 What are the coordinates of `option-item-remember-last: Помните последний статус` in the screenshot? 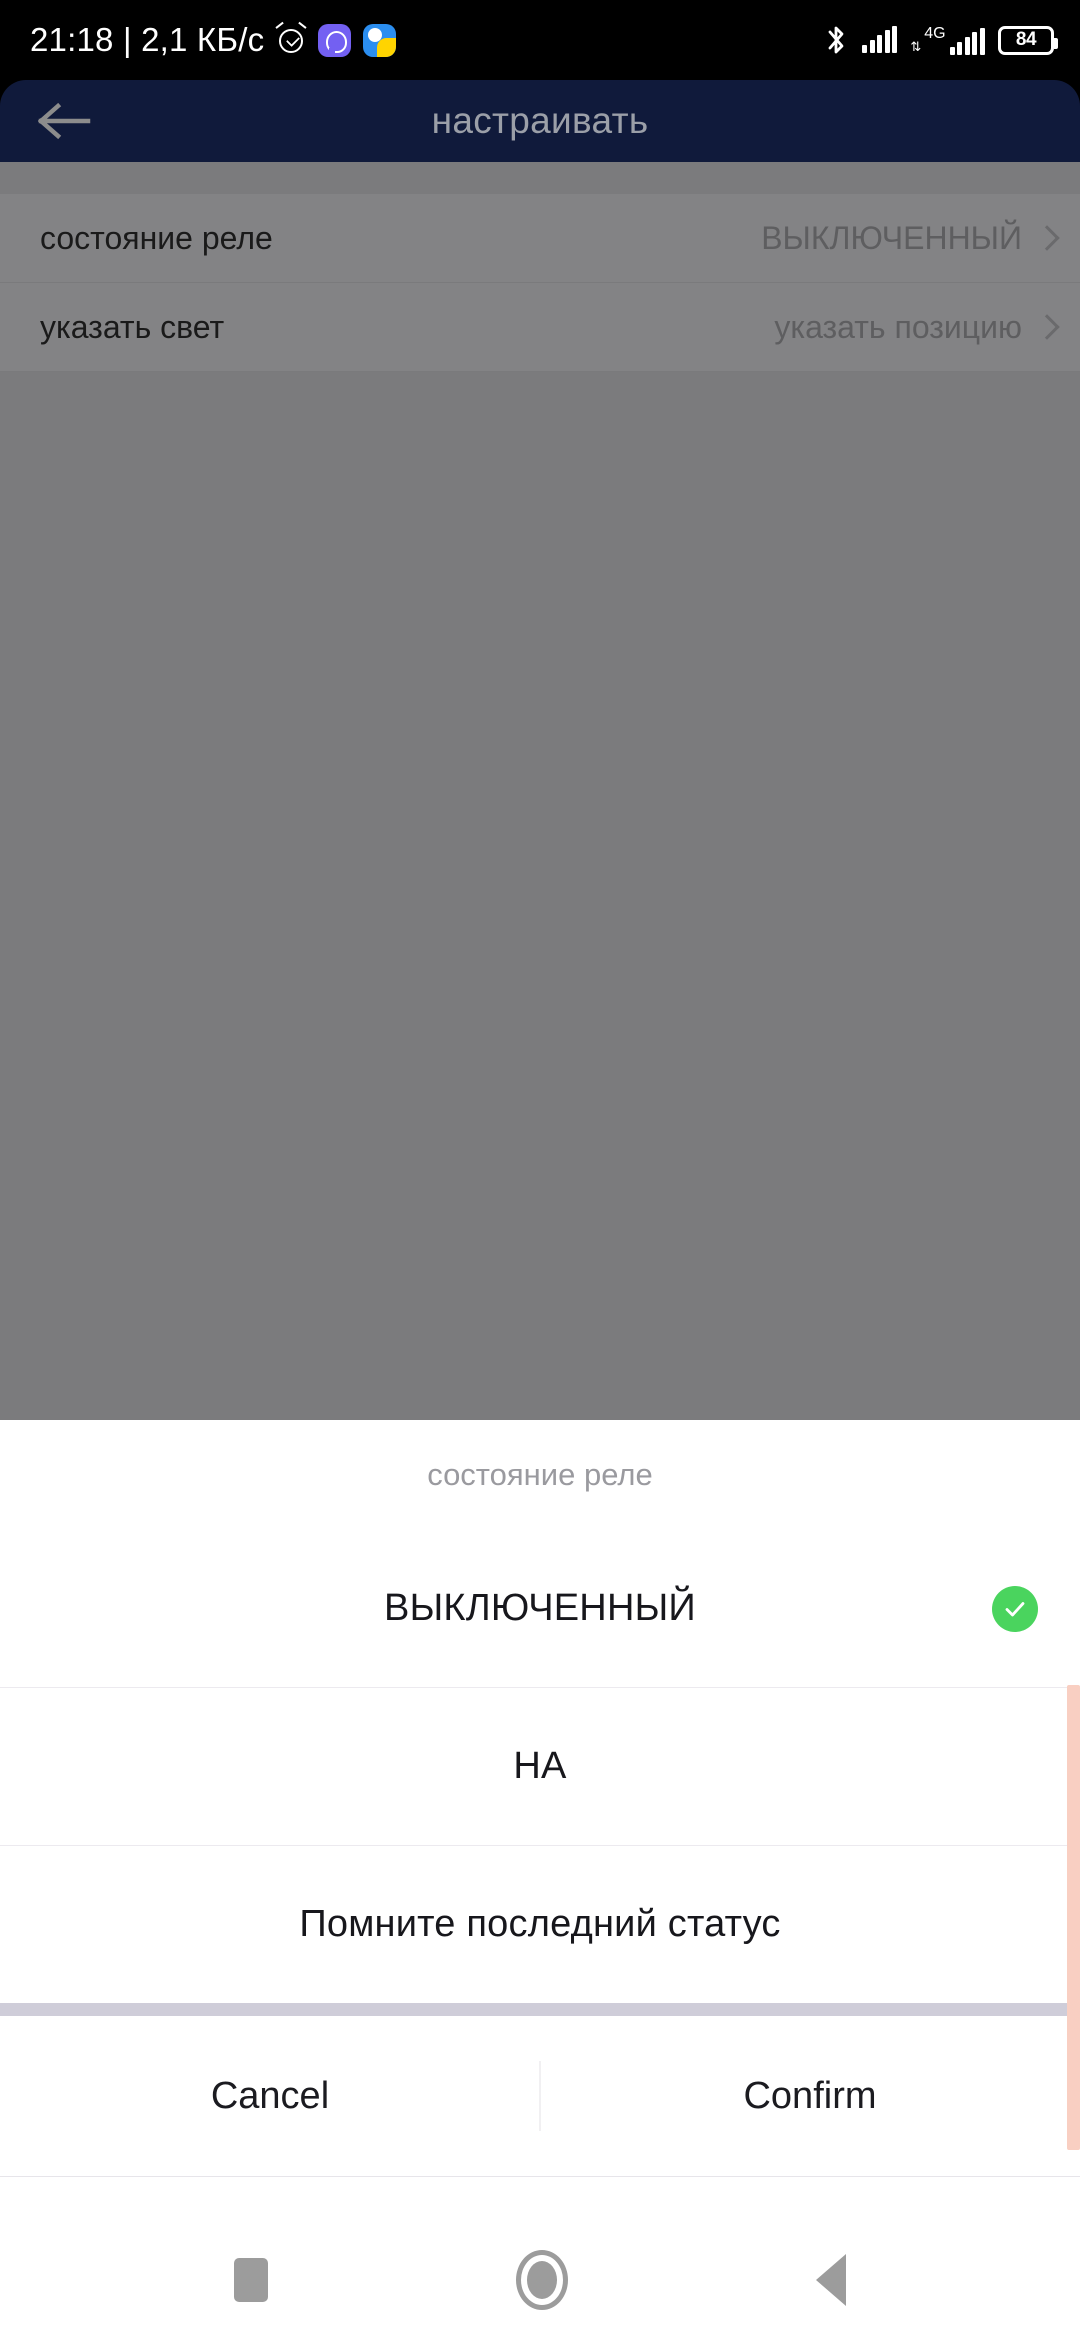 It's located at (540, 1924).